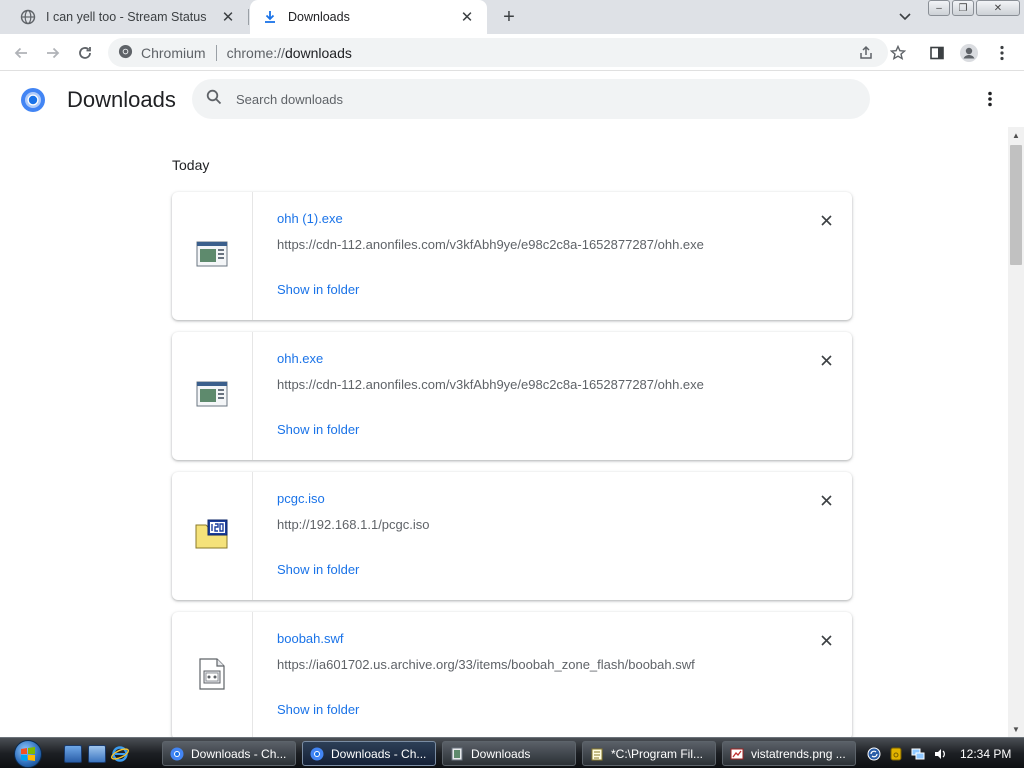  What do you see at coordinates (737, 754) in the screenshot?
I see `paint-icon` at bounding box center [737, 754].